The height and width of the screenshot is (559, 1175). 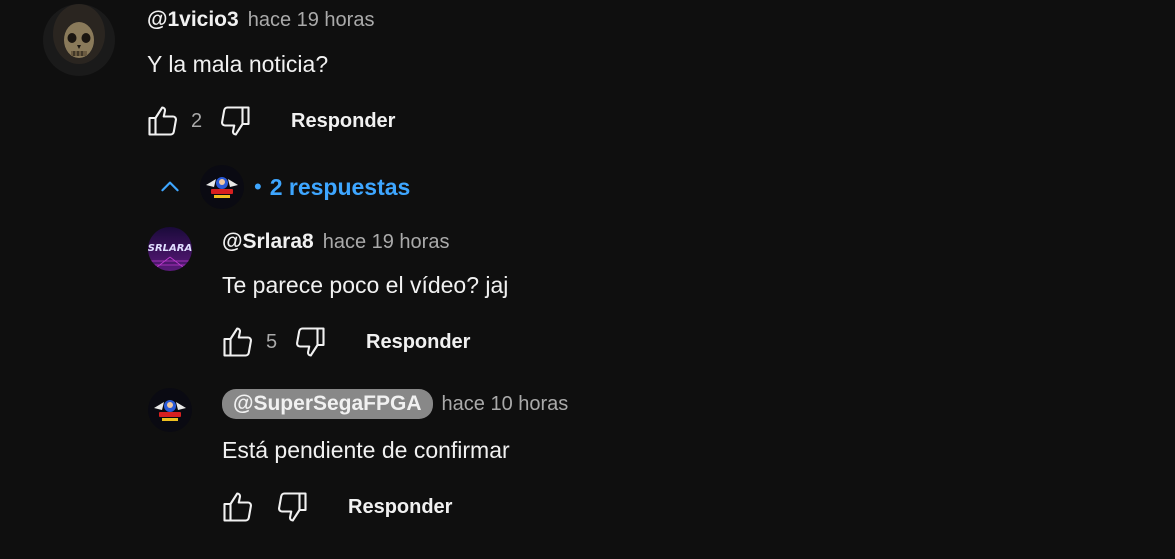 I want to click on reply-header: @Srlara8 hace 19 horas, so click(x=335, y=242).